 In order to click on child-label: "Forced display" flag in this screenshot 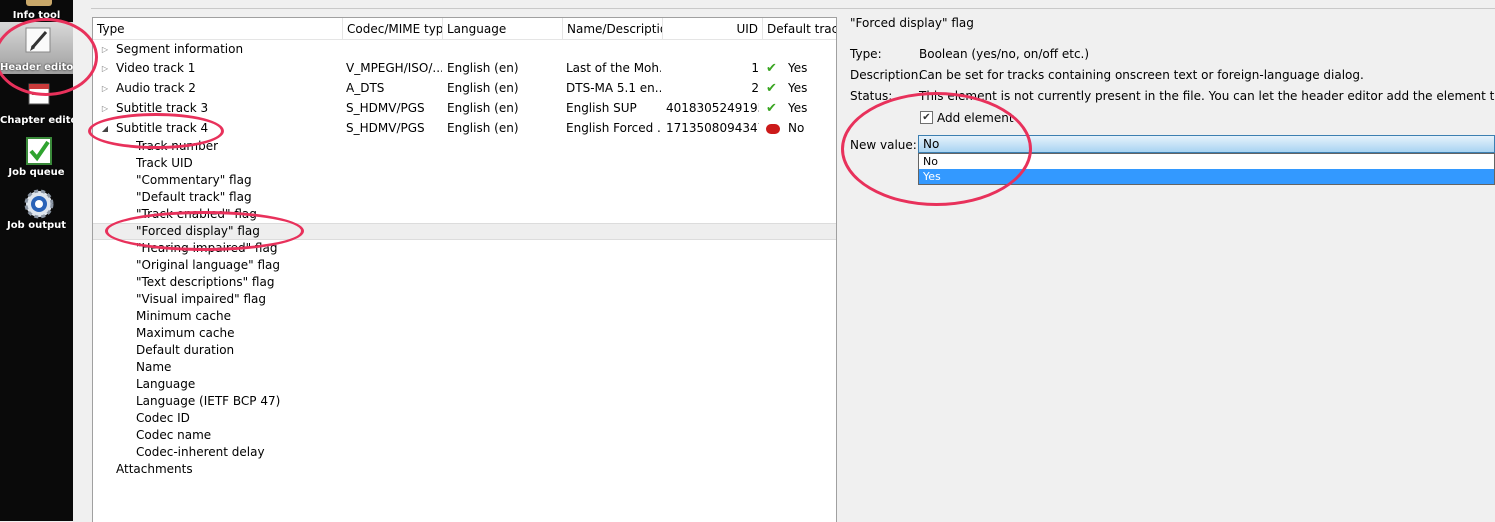, I will do `click(198, 231)`.